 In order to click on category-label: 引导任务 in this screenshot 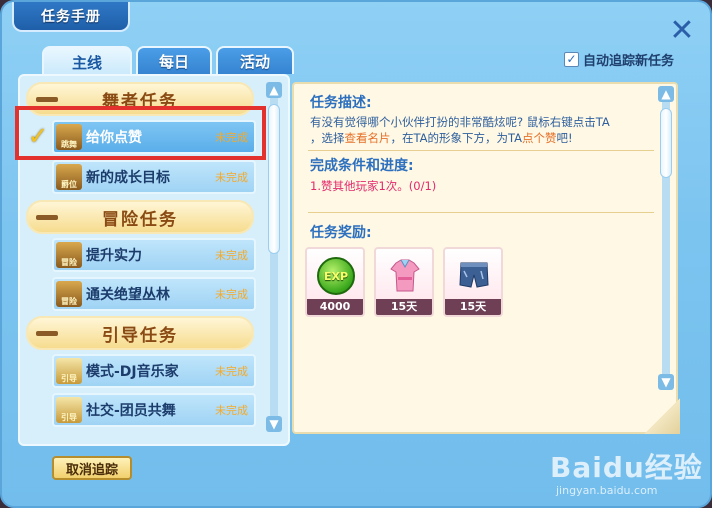, I will do `click(140, 335)`.